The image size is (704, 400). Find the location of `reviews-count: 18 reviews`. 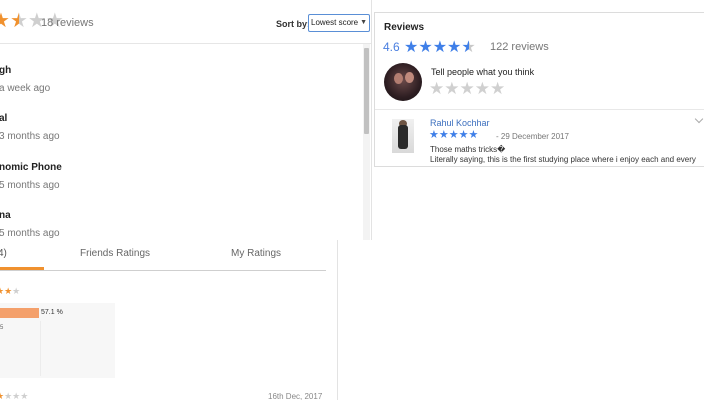

reviews-count: 18 reviews is located at coordinates (67, 23).